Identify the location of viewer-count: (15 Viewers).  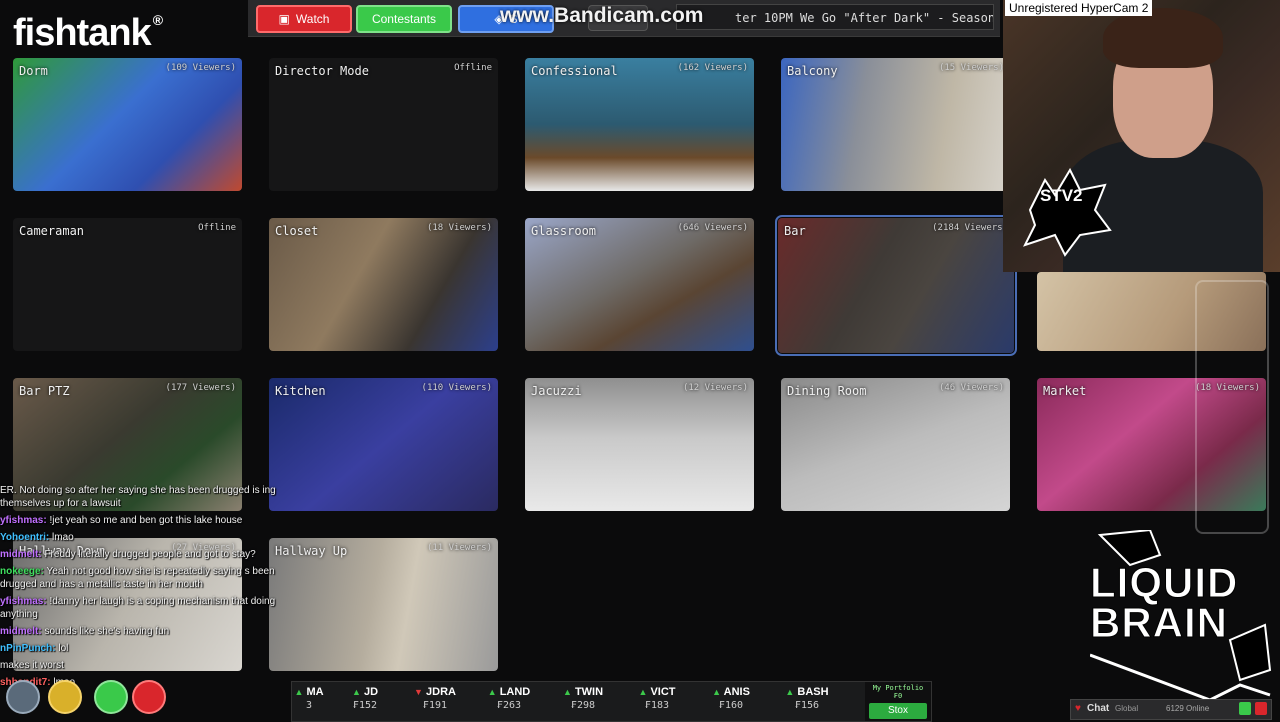
(971, 68).